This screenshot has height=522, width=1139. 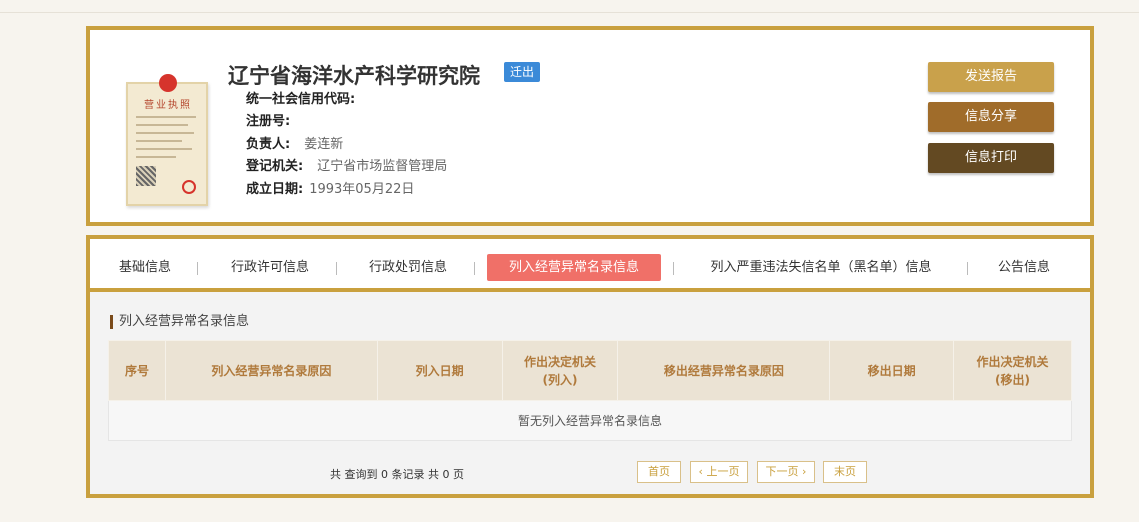 What do you see at coordinates (168, 105) in the screenshot?
I see `license-title: 营业执照` at bounding box center [168, 105].